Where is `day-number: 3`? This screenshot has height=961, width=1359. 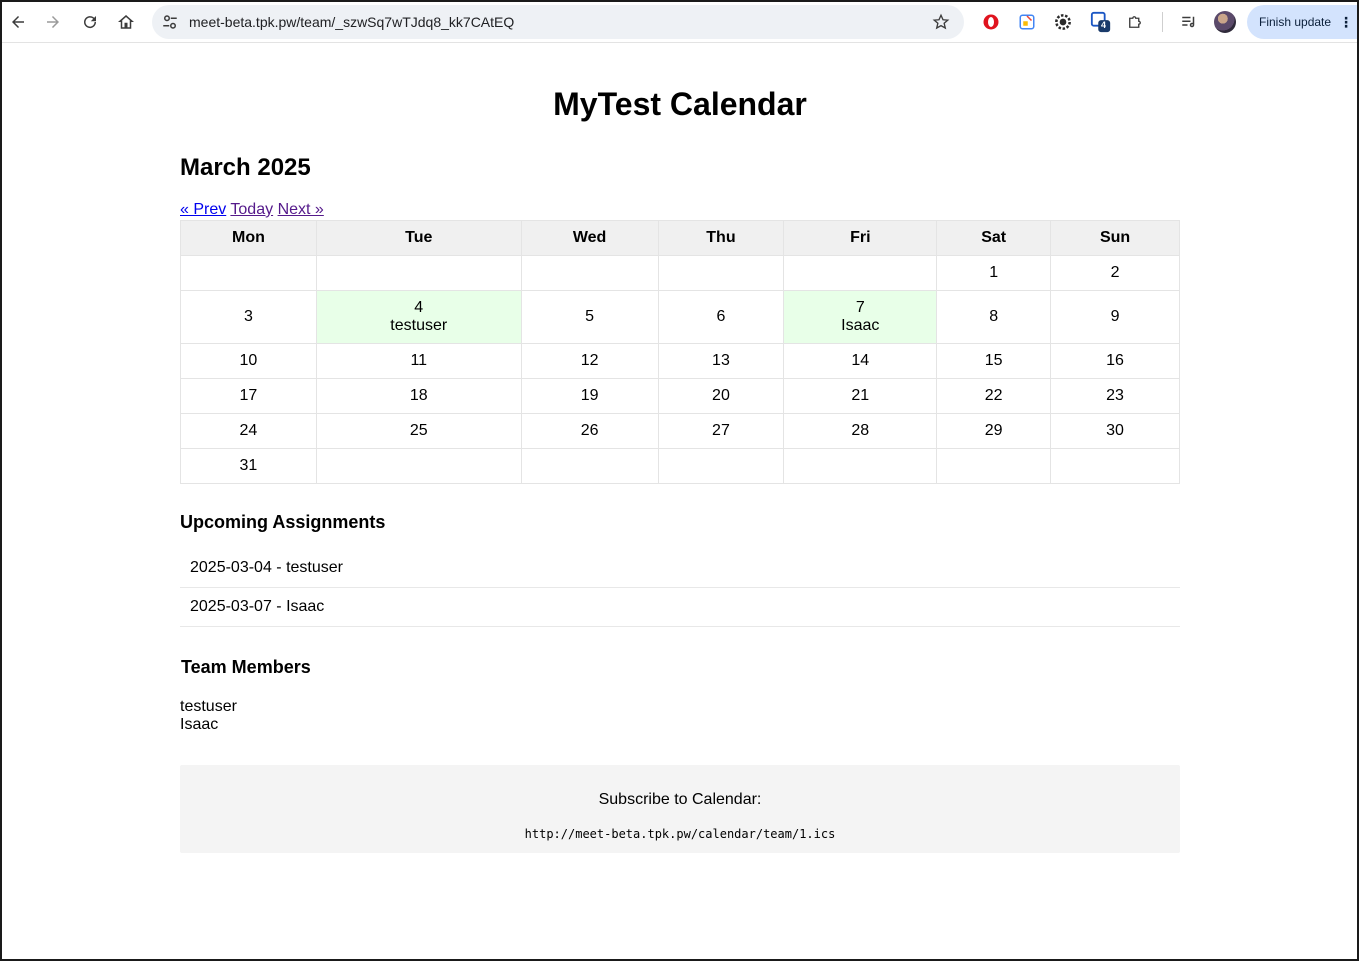
day-number: 3 is located at coordinates (248, 316).